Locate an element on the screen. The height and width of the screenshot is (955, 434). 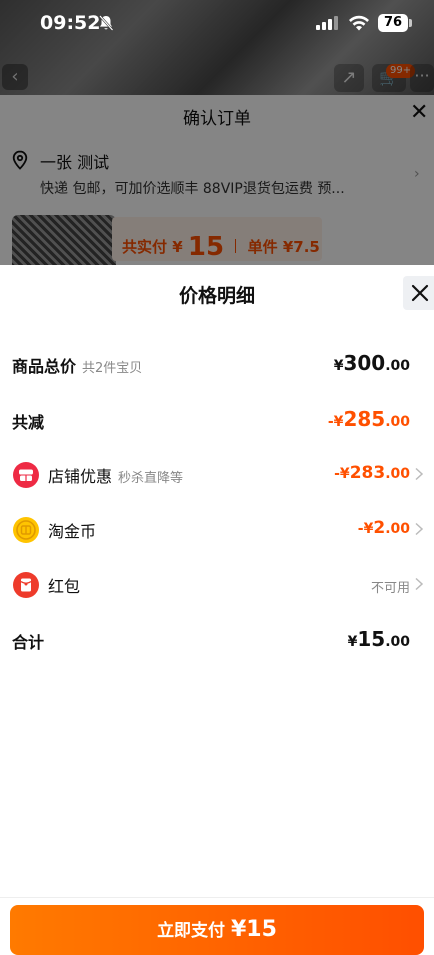
shop-discount-value: -¥283.00 is located at coordinates (372, 473).